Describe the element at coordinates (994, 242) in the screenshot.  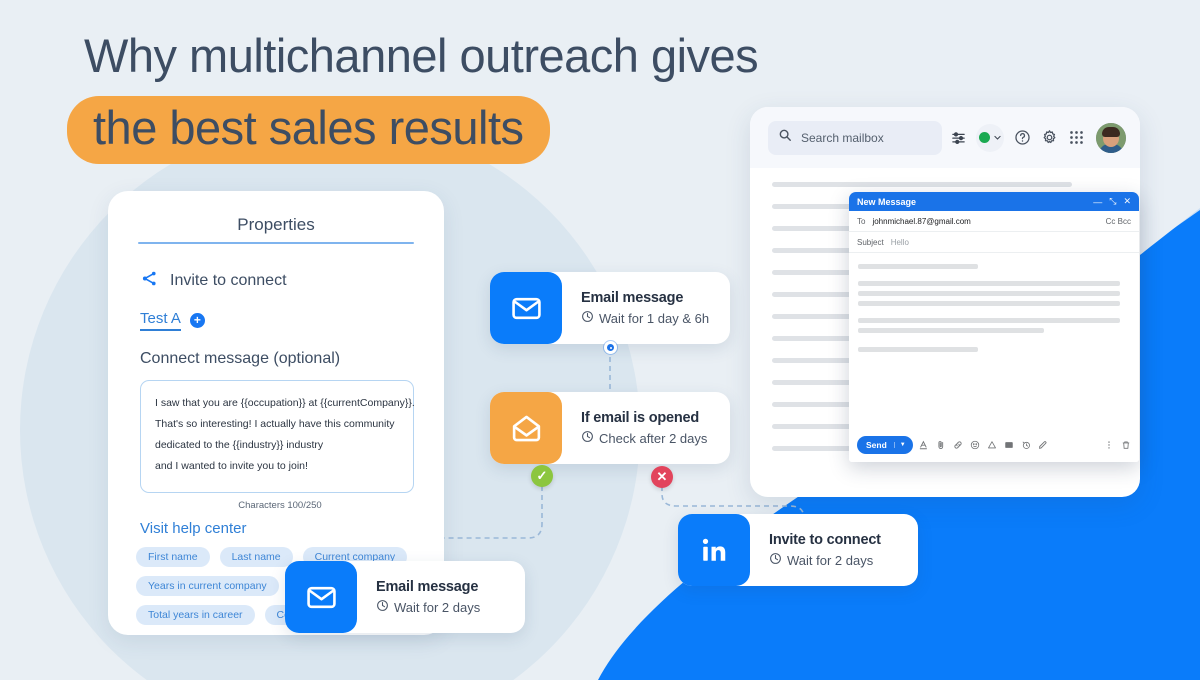
I see `subject-field: Subject Hello` at that location.